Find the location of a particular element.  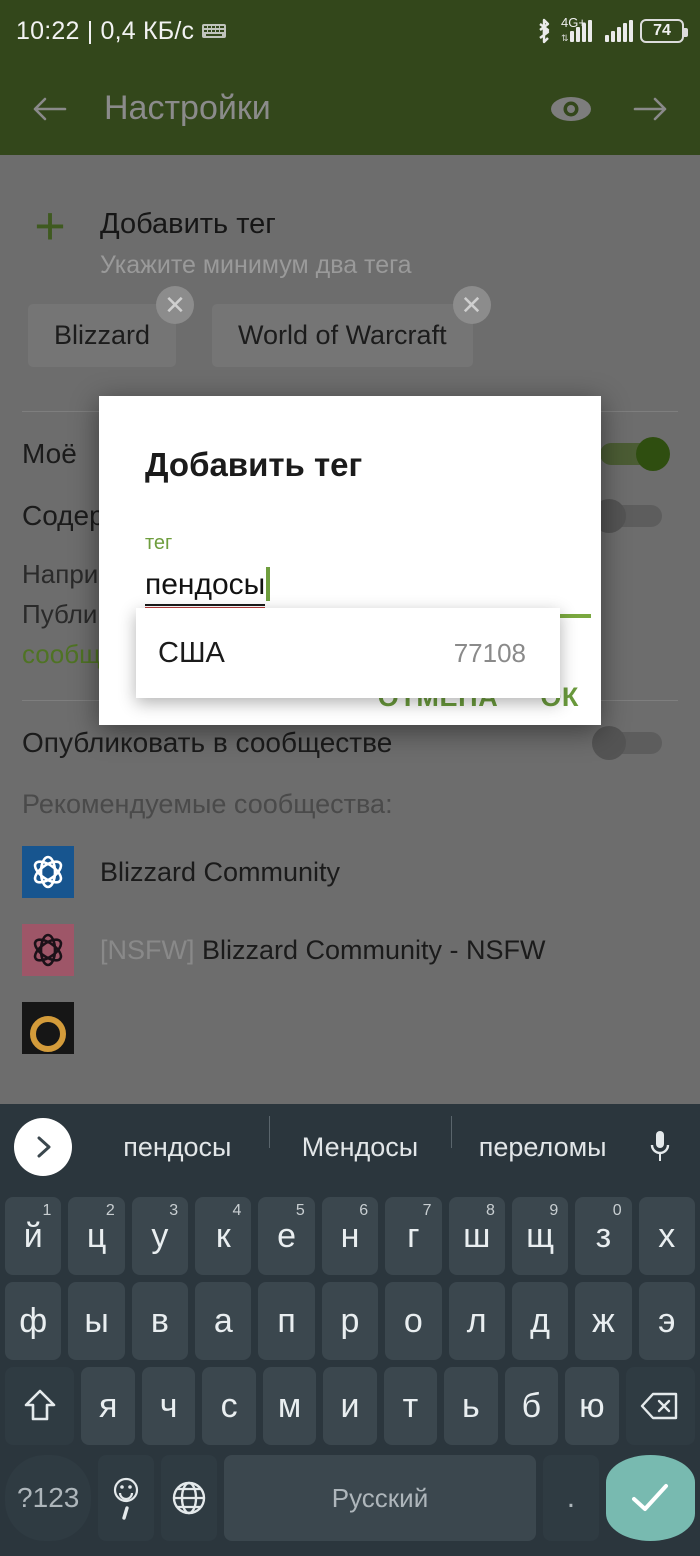

status-right-group: 4G+ ⇅ 74 is located at coordinates (611, 29).